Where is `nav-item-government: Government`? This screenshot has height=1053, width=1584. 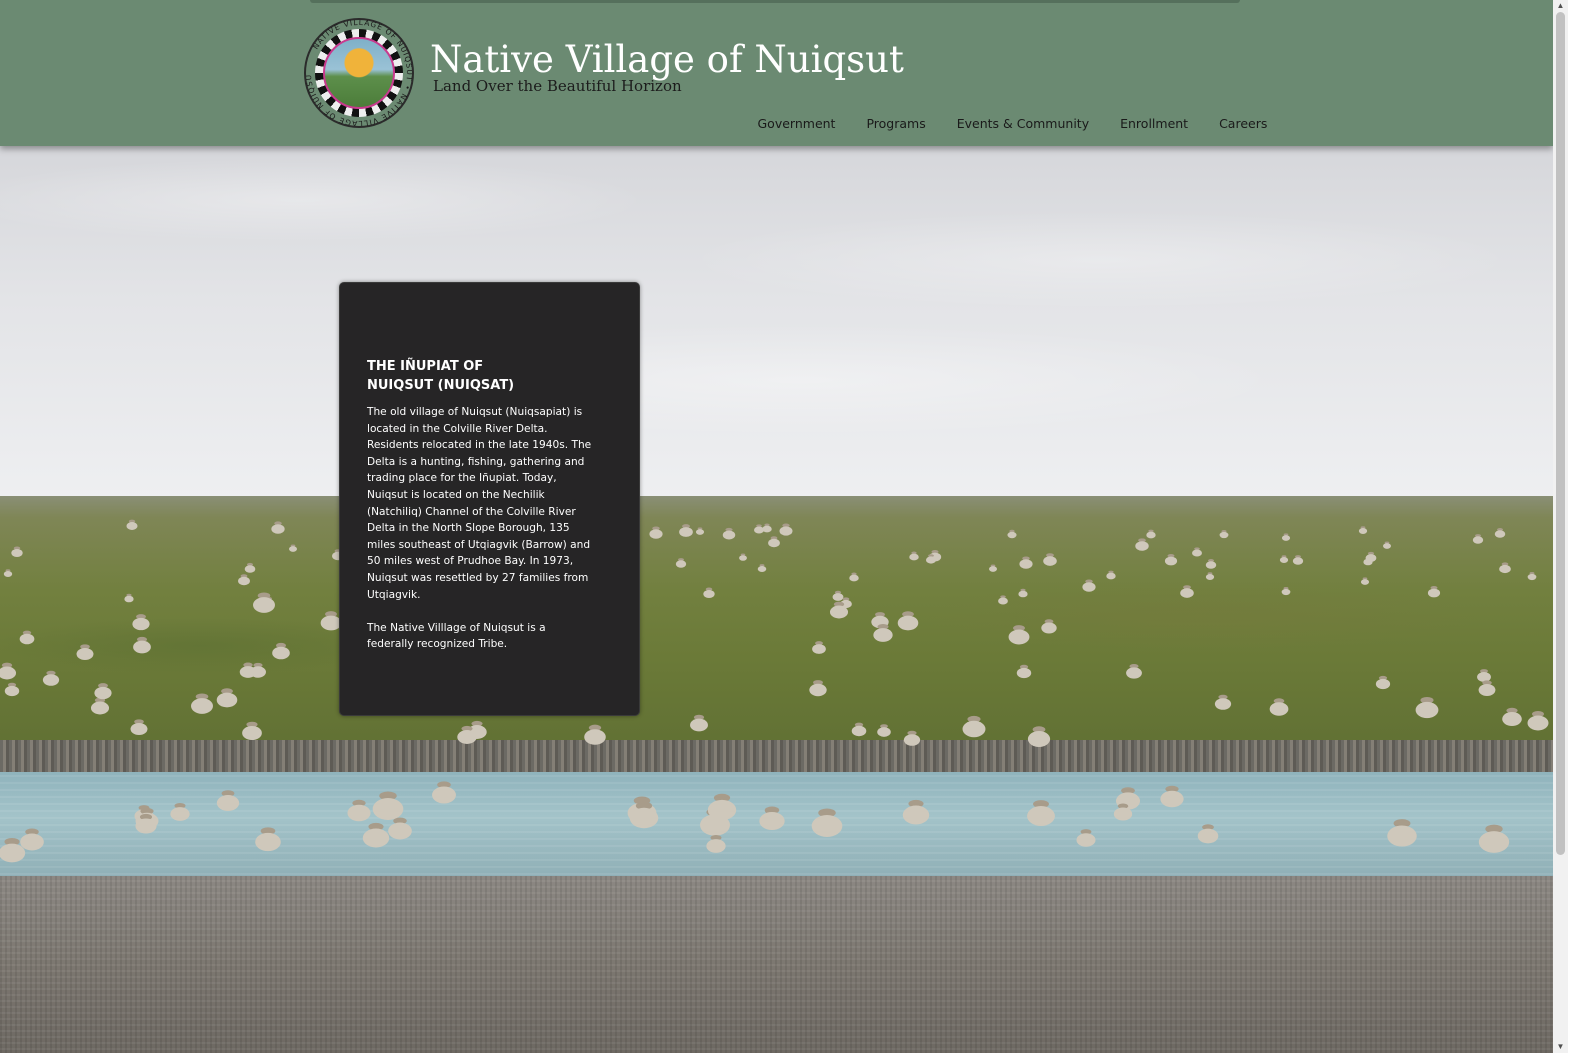 nav-item-government: Government is located at coordinates (796, 125).